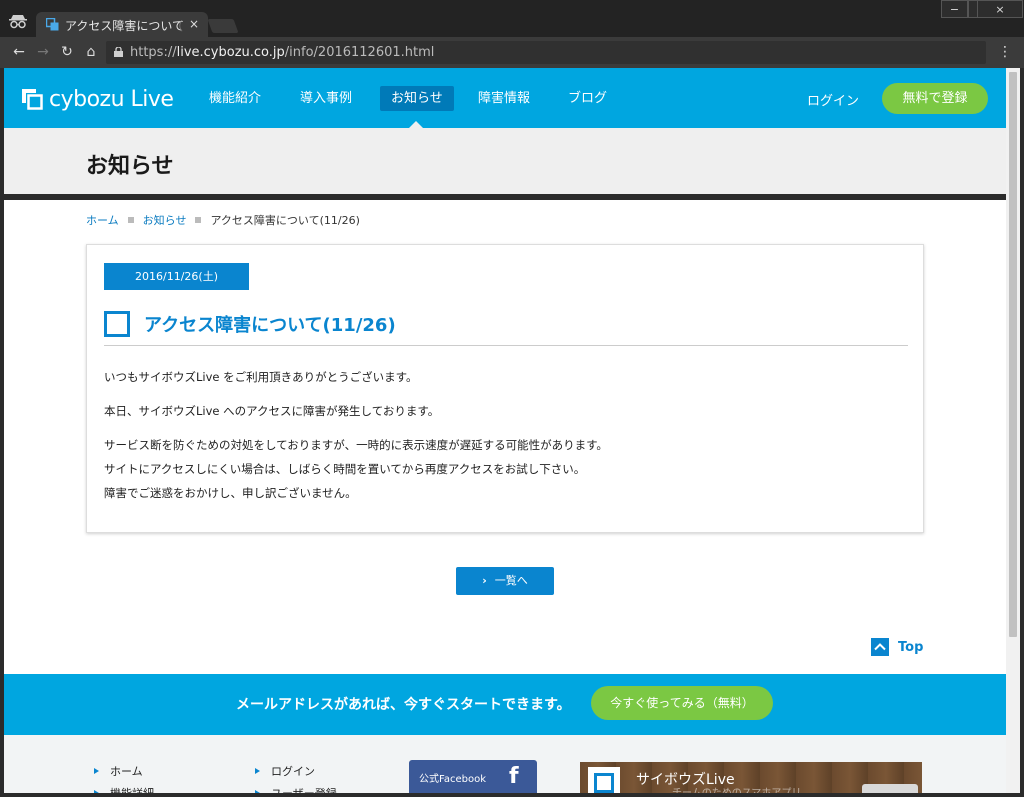  Describe the element at coordinates (359, 52) in the screenshot. I see `url-path: /info/2016112601.html` at that location.